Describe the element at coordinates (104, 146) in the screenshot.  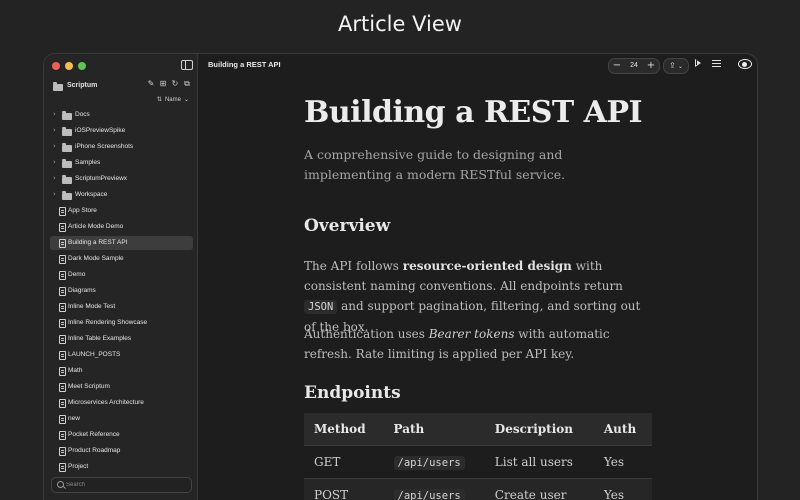
I see `sidebar-item-label: iPhone Screenshots` at that location.